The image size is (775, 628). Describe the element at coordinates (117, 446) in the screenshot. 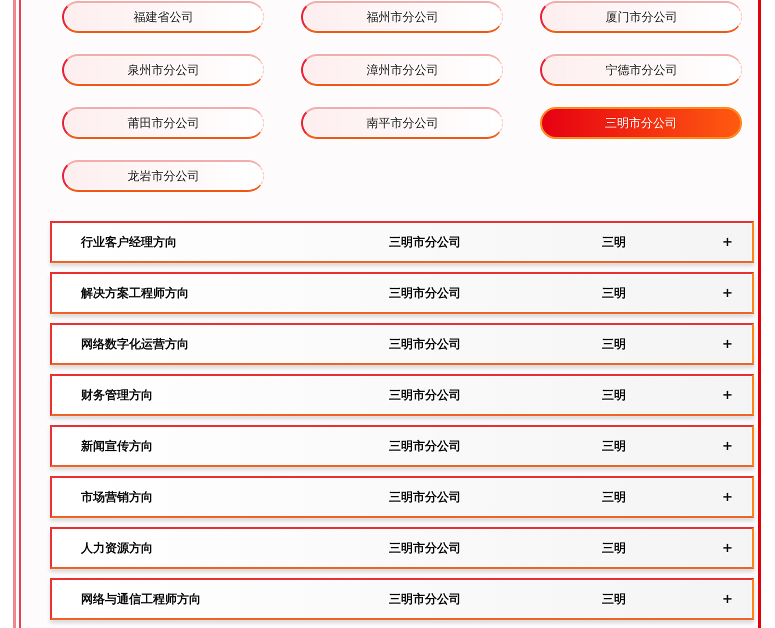

I see `position-title: 新闻宣传方向` at that location.